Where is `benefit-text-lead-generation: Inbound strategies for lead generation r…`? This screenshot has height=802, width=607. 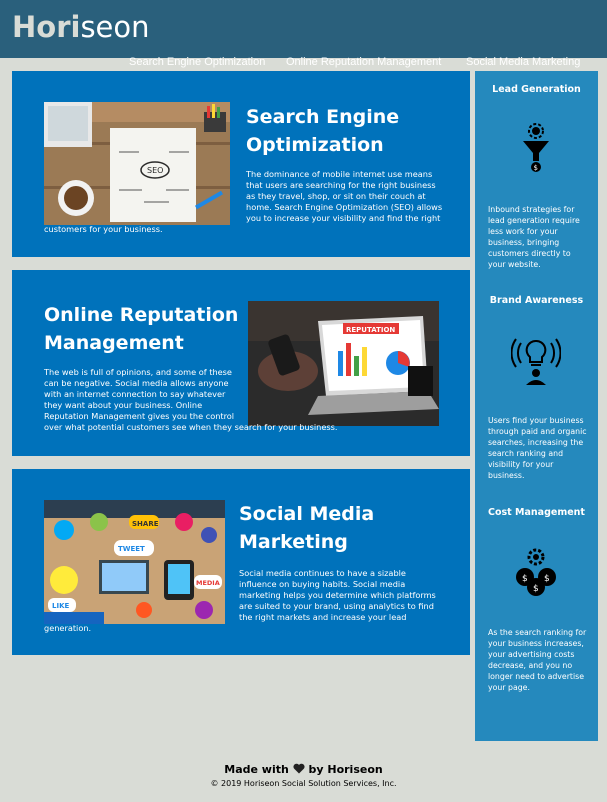
benefit-text-lead-generation: Inbound strategies for lead generation r… is located at coordinates (534, 237).